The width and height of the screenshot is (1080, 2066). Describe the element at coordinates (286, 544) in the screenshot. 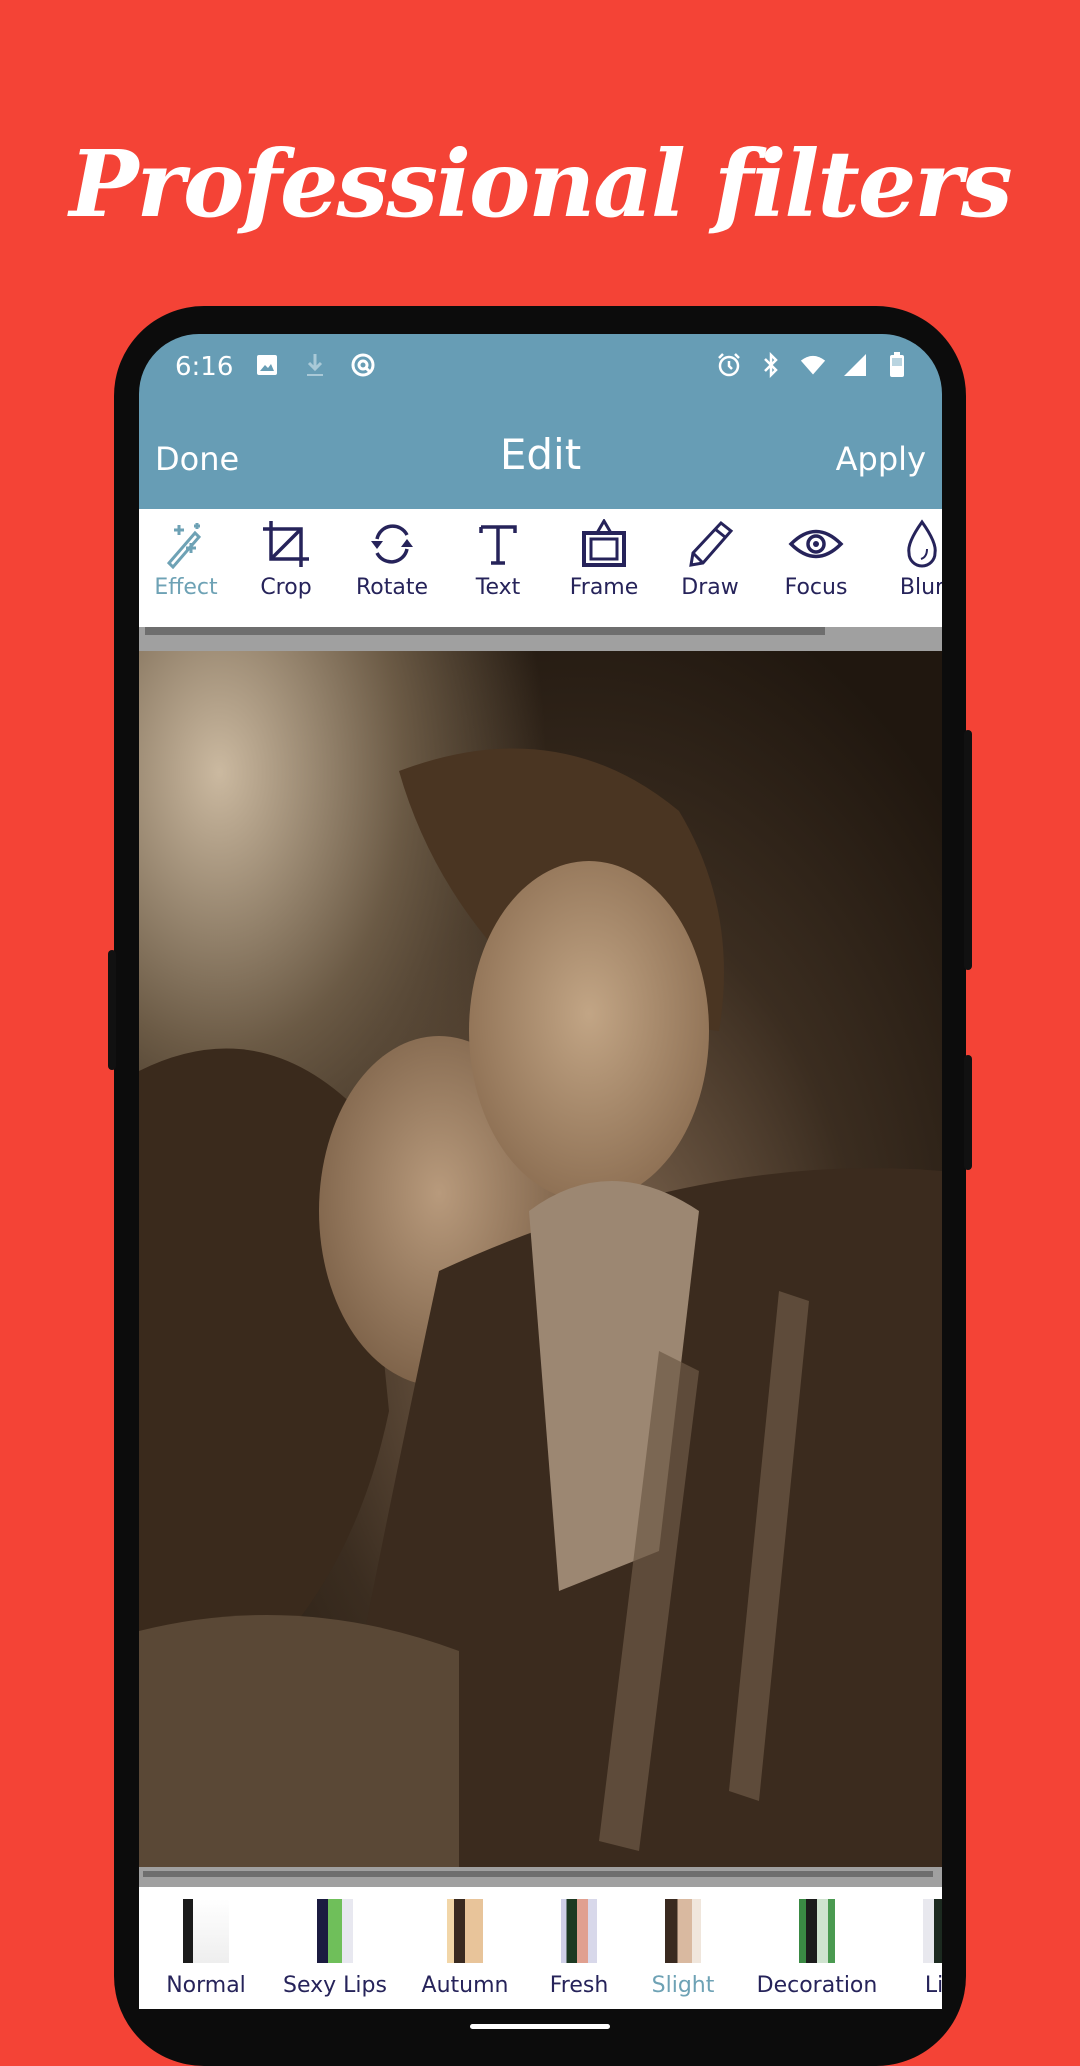

I see `crop-icon` at that location.